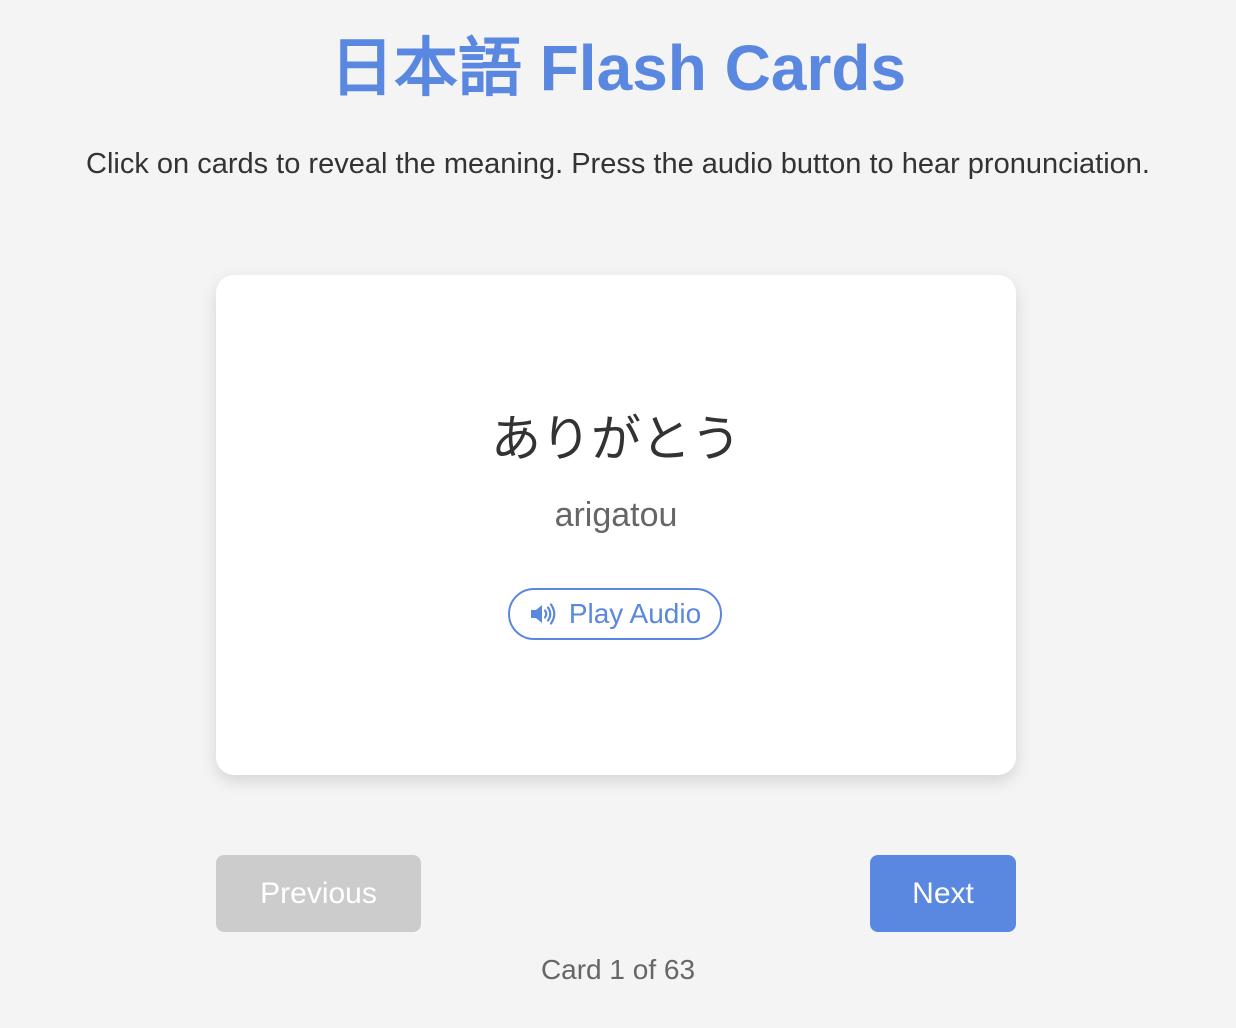 Image resolution: width=1236 pixels, height=1028 pixels. Describe the element at coordinates (616, 439) in the screenshot. I see `card-japanese-word: ありがとう` at that location.